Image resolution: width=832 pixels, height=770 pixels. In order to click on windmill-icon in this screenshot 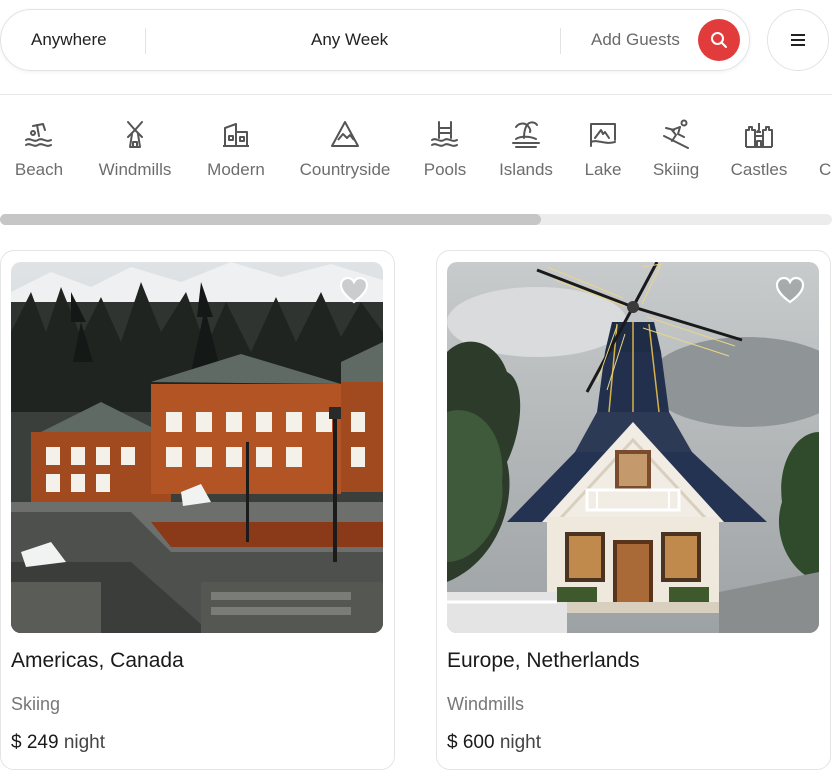, I will do `click(135, 134)`.